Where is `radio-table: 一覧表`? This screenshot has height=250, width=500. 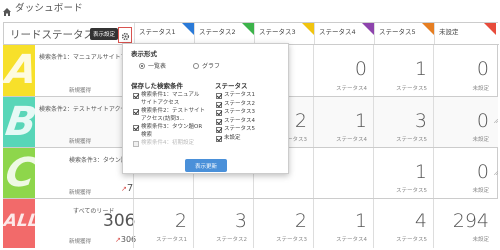
radio-table: 一覧表 is located at coordinates (152, 65).